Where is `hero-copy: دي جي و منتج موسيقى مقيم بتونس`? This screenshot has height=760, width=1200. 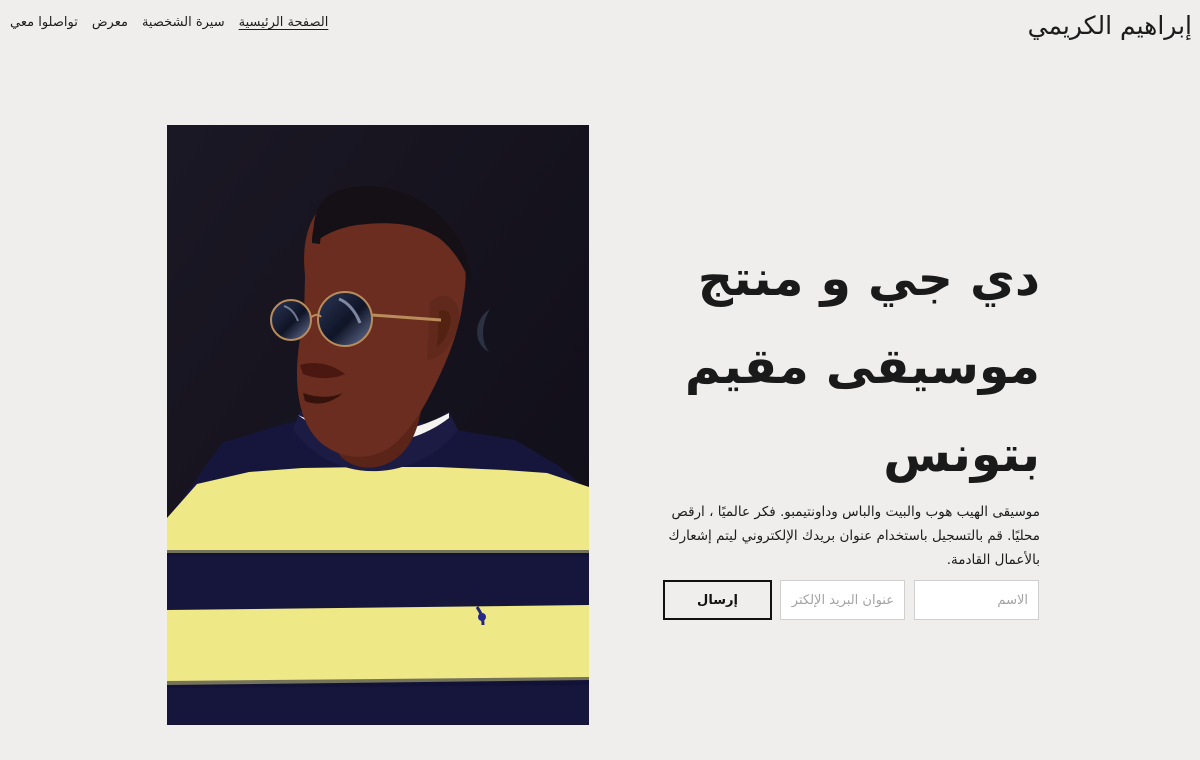
hero-copy: دي جي و منتج موسيقى مقيم بتونس is located at coordinates (830, 367).